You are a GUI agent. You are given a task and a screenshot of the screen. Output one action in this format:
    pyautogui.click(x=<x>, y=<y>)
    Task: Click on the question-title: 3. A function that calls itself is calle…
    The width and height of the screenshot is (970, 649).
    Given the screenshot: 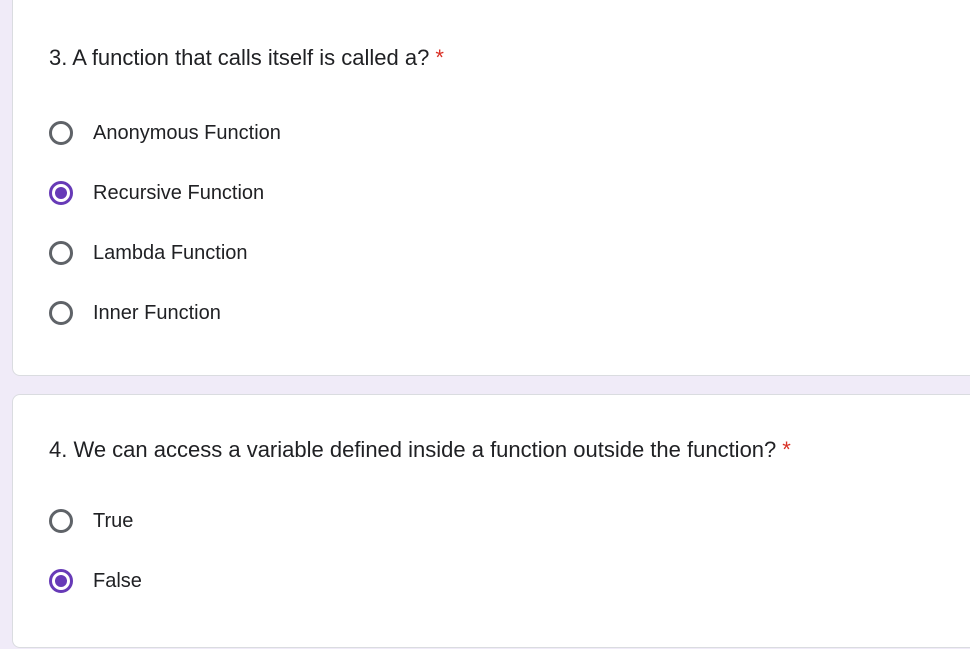 What is the action you would take?
    pyautogui.click(x=246, y=58)
    